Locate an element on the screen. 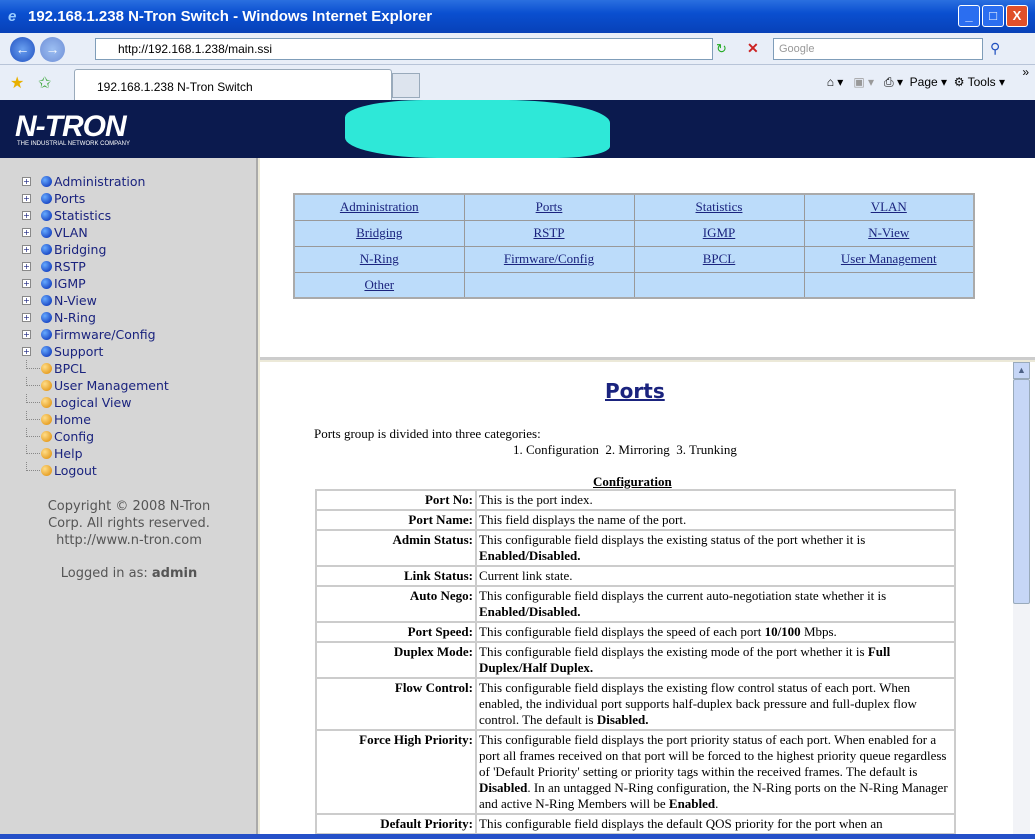 The width and height of the screenshot is (1035, 839). taskbar is located at coordinates (517, 836).